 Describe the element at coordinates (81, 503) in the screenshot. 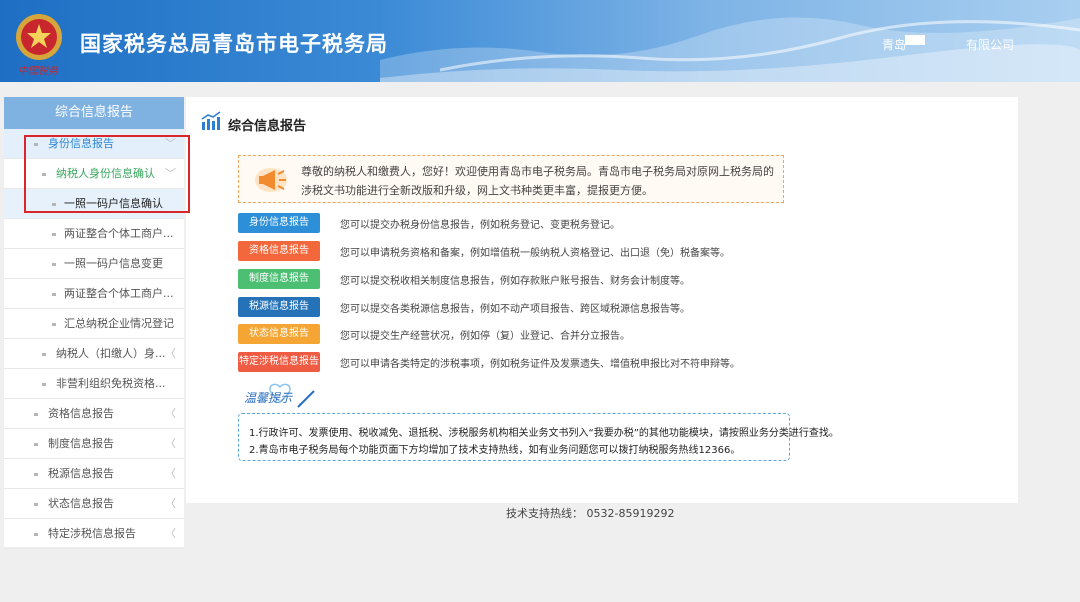

I see `sidebar-item-label: 状态信息报告` at that location.